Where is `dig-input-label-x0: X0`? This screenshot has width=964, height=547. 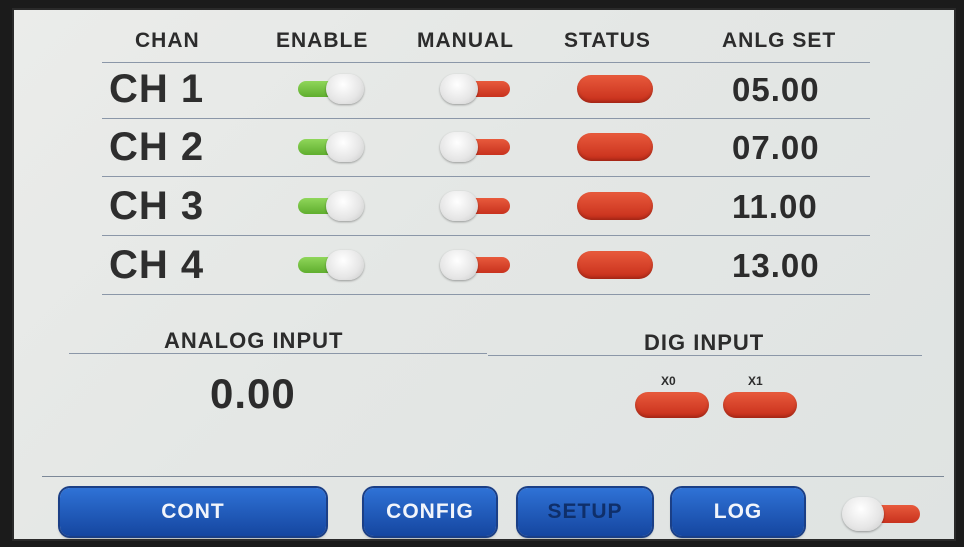 dig-input-label-x0: X0 is located at coordinates (668, 381).